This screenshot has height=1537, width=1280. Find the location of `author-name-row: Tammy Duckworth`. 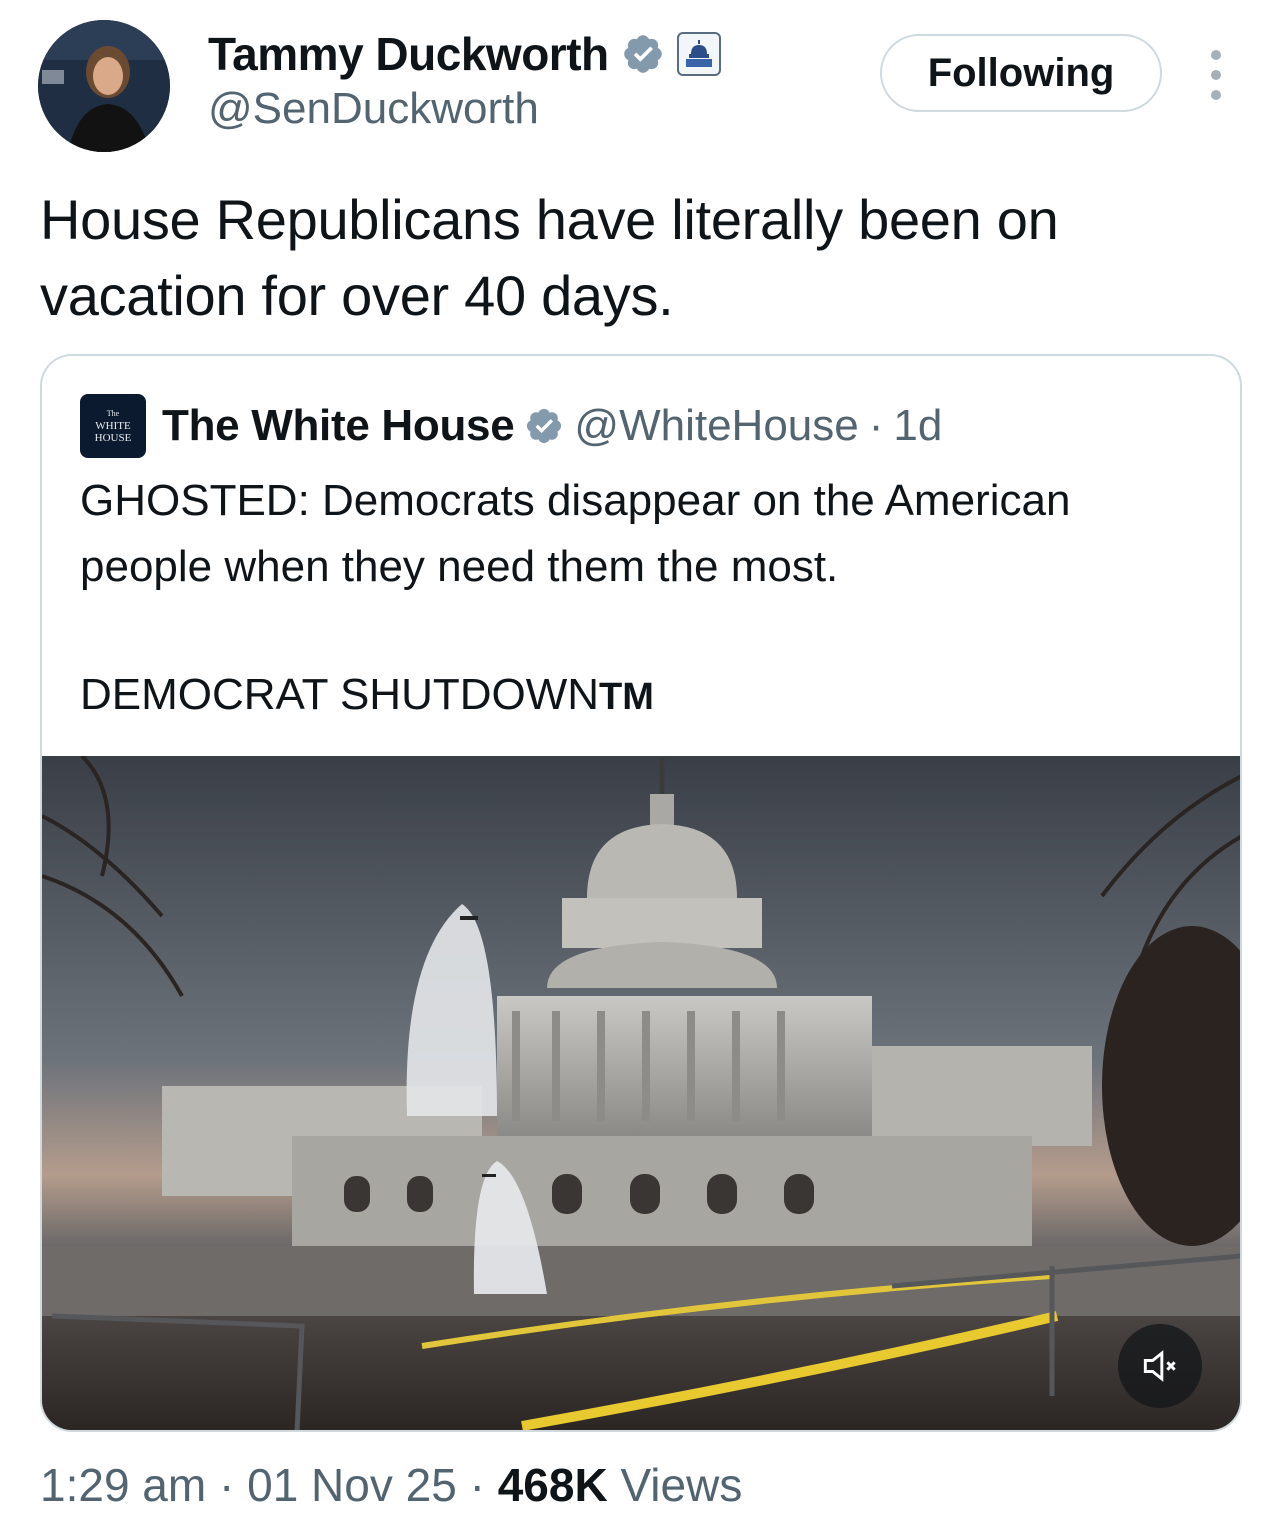

author-name-row: Tammy Duckworth is located at coordinates (464, 54).